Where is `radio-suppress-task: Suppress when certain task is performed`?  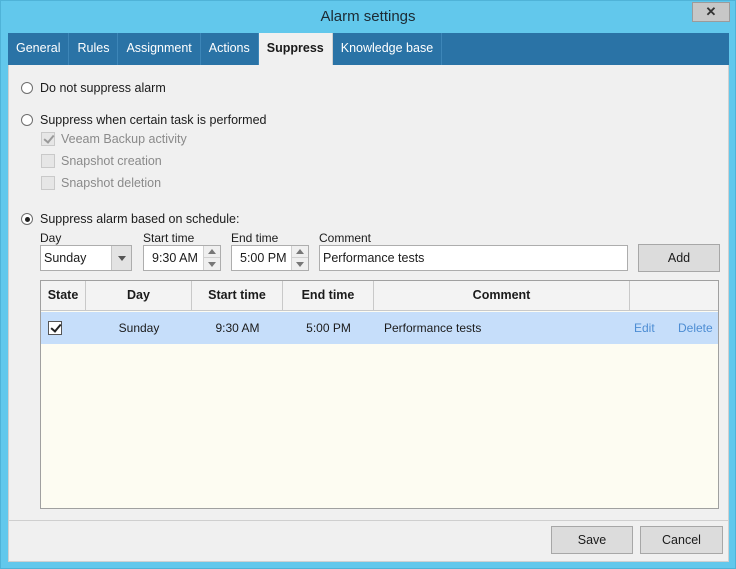 radio-suppress-task: Suppress when certain task is performed is located at coordinates (144, 120).